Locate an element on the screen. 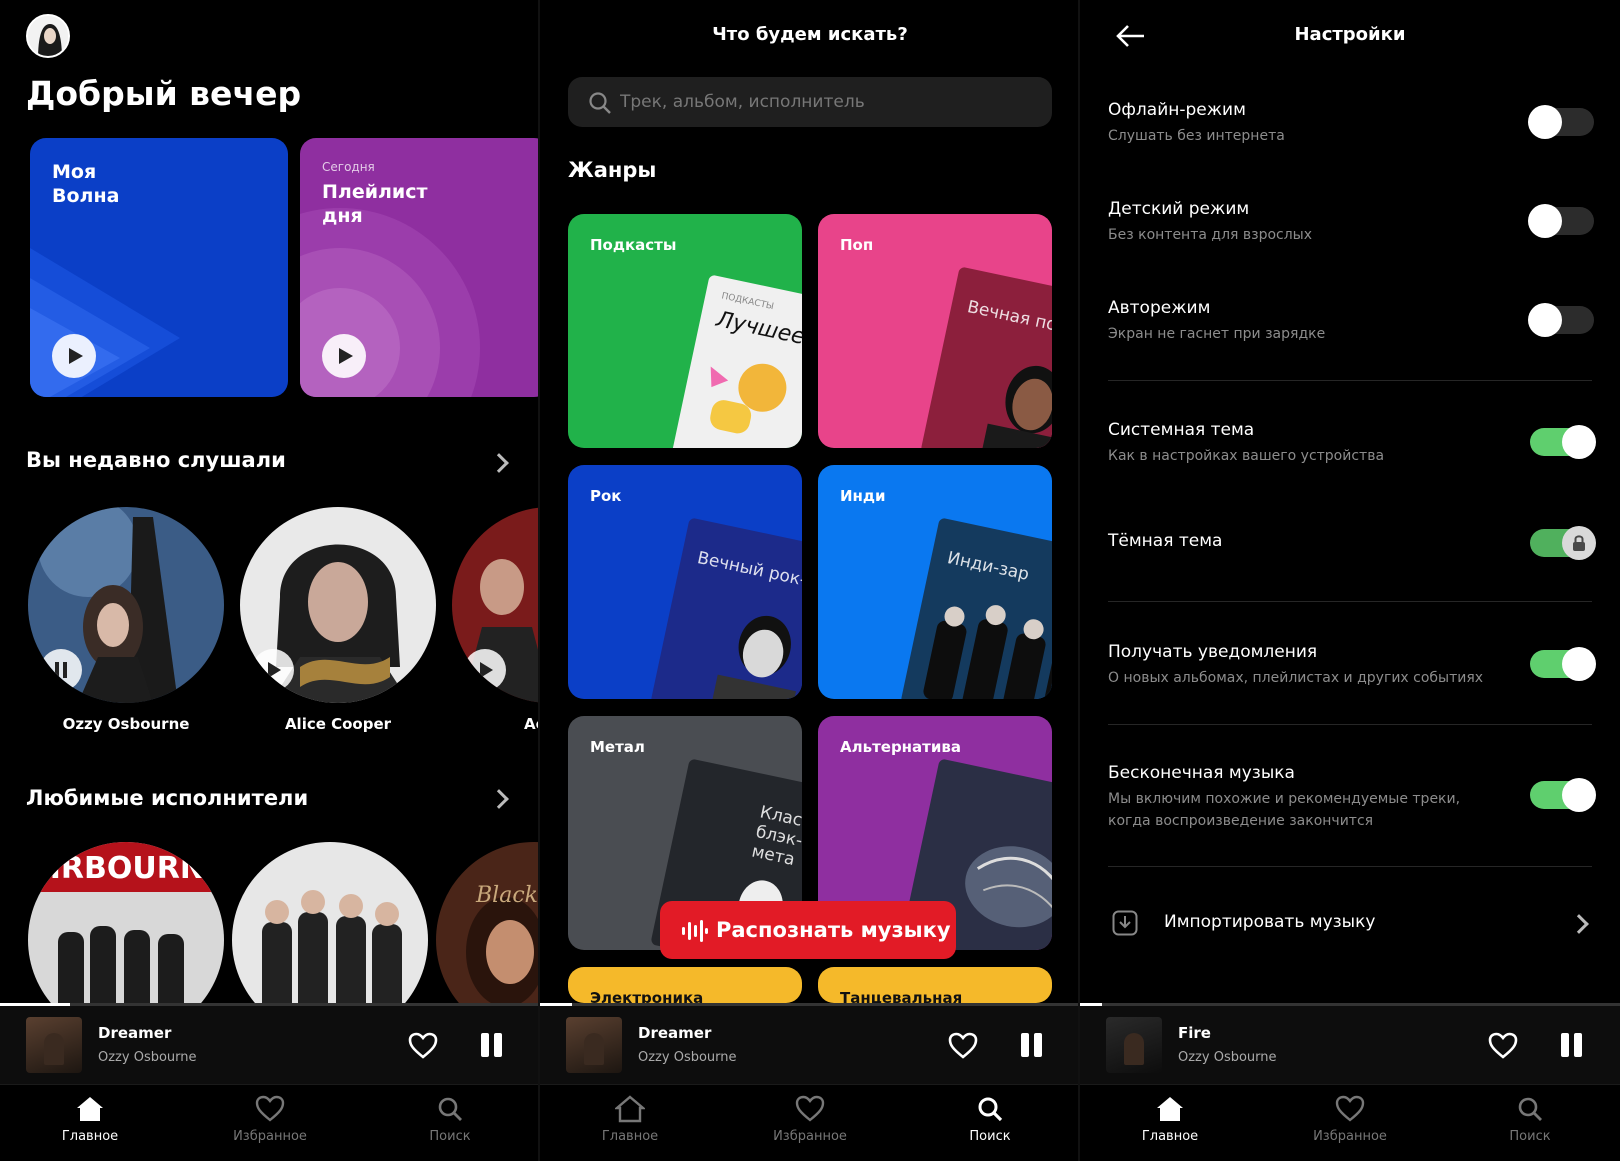  artist-photo is located at coordinates (496, 605).